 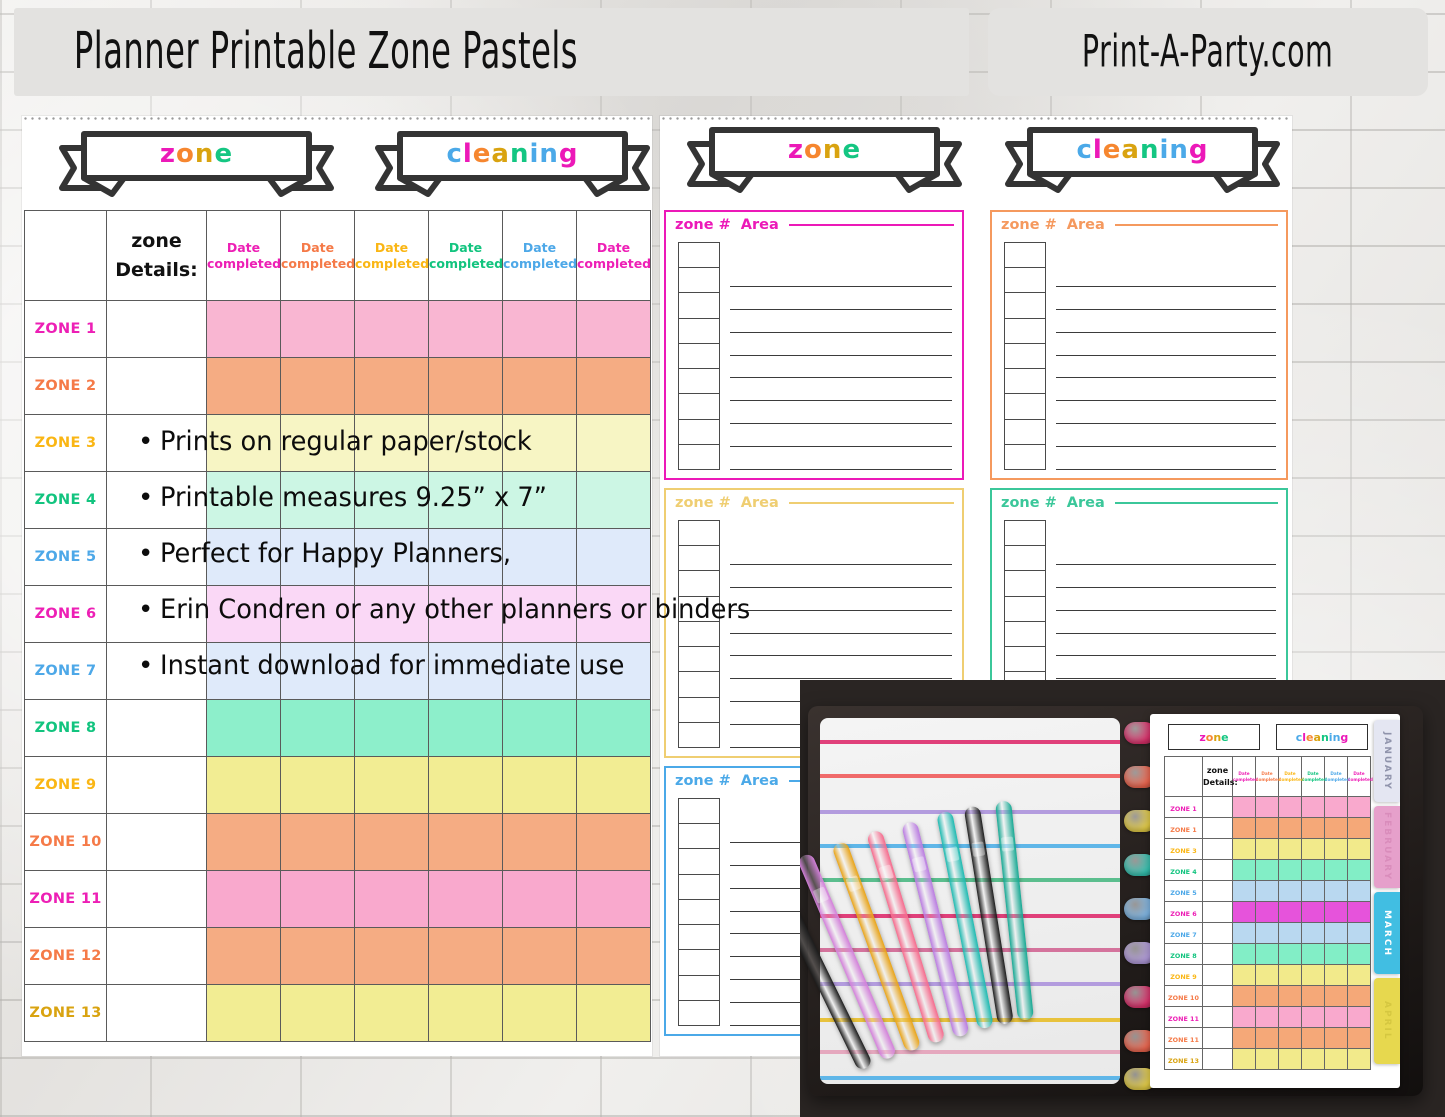 I want to click on month-tab: MARCH, so click(x=1387, y=933).